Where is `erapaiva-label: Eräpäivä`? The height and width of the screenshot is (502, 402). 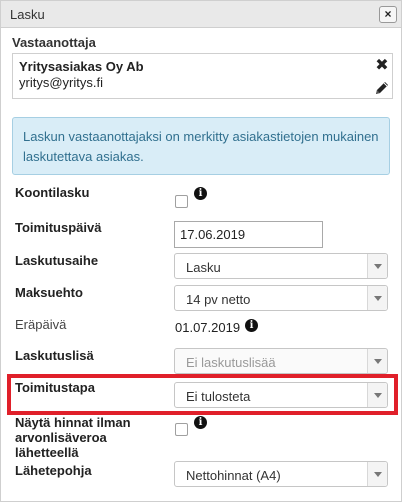
erapaiva-label: Eräpäivä is located at coordinates (41, 324).